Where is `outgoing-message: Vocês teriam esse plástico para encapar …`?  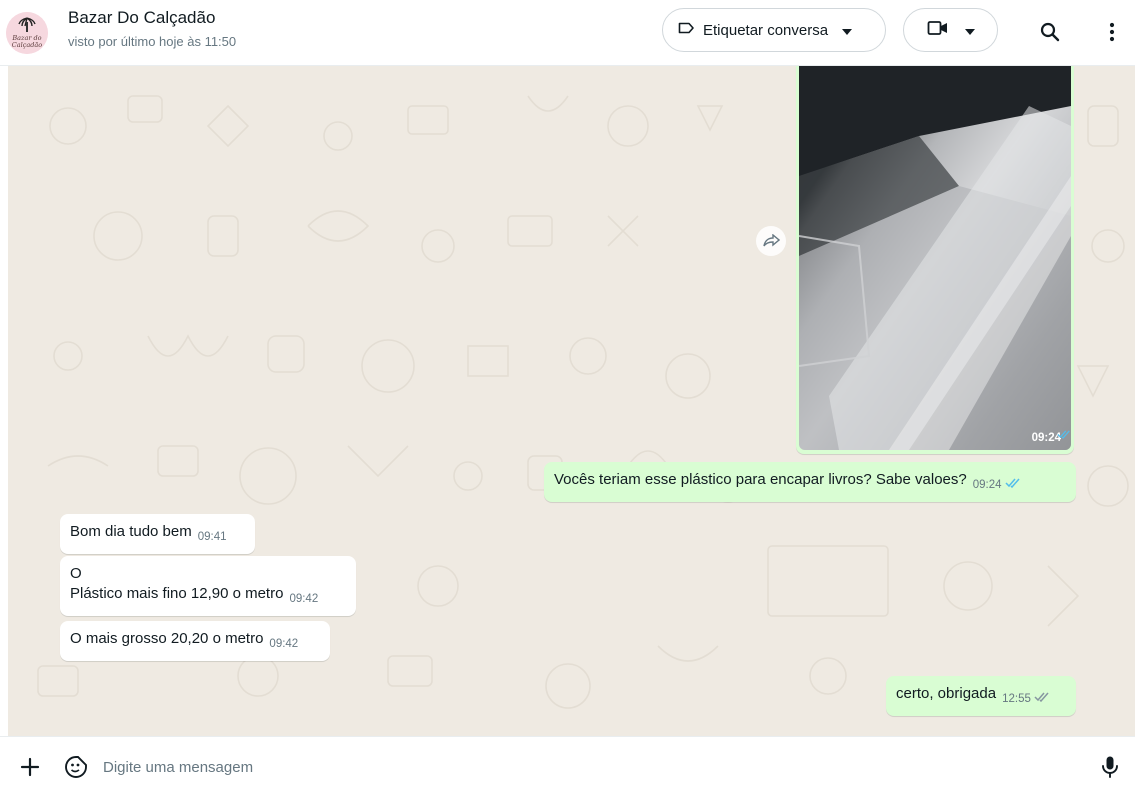 outgoing-message: Vocês teriam esse plástico para encapar … is located at coordinates (810, 482).